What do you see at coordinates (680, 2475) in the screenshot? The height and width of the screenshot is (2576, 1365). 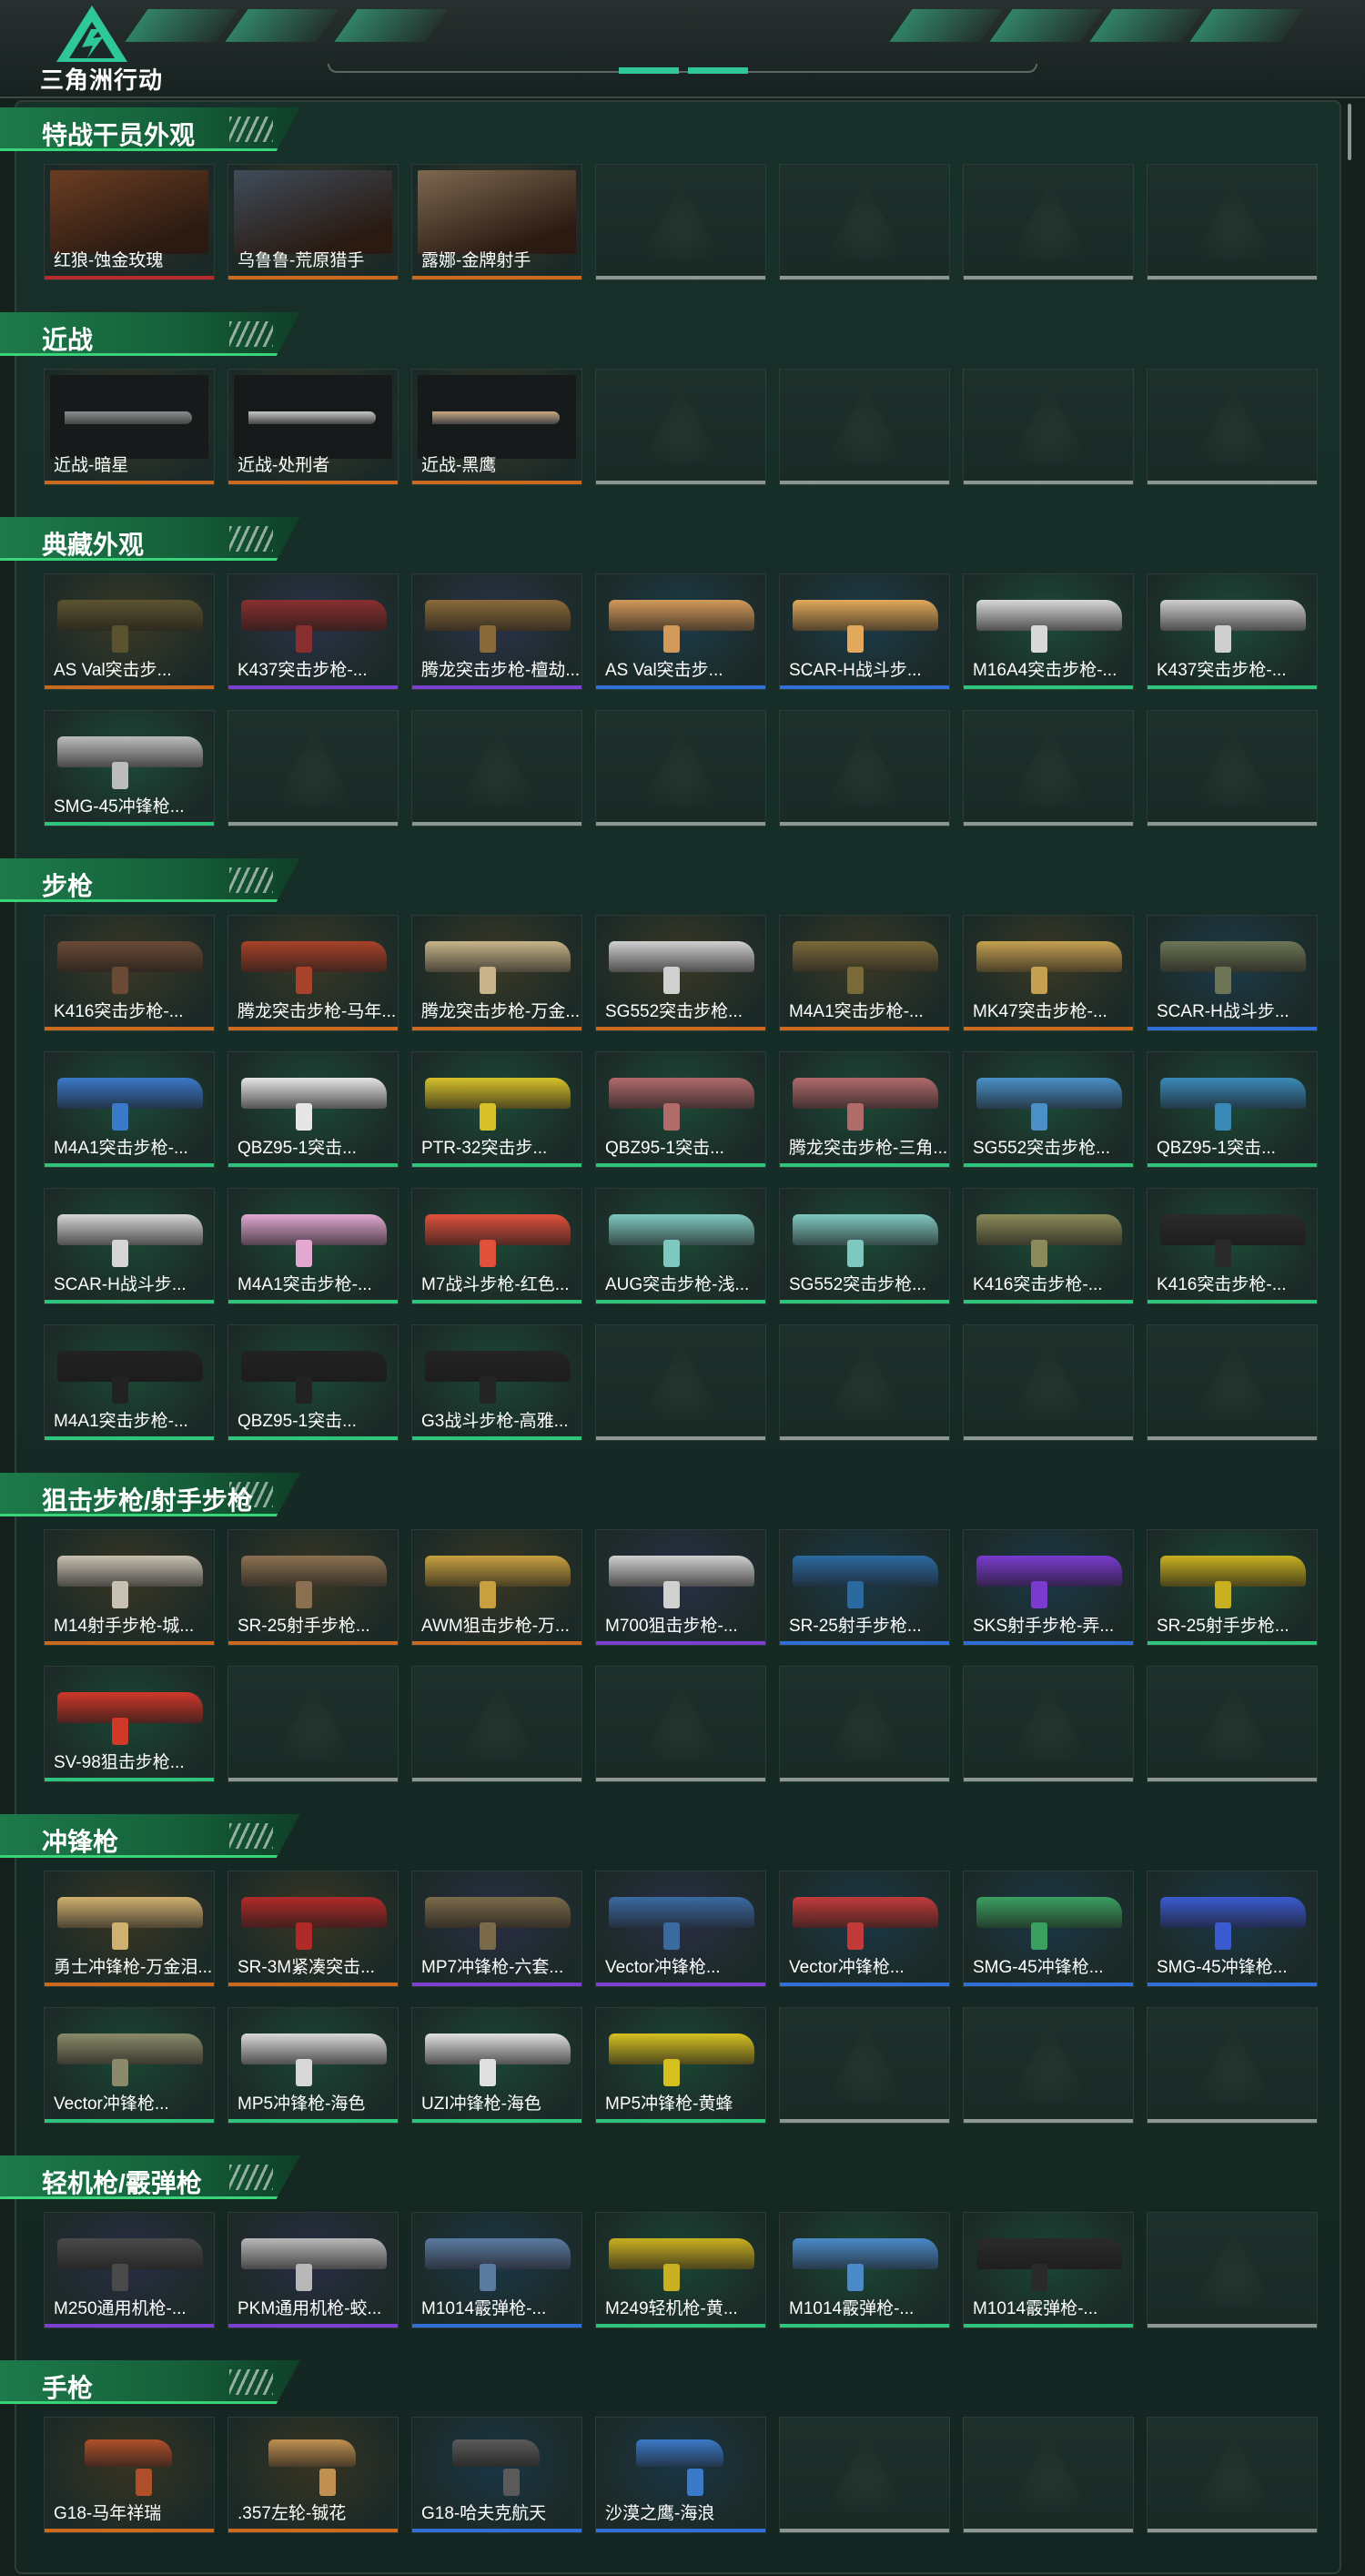 I see `item-card: 沙漠之鹰-海浪` at bounding box center [680, 2475].